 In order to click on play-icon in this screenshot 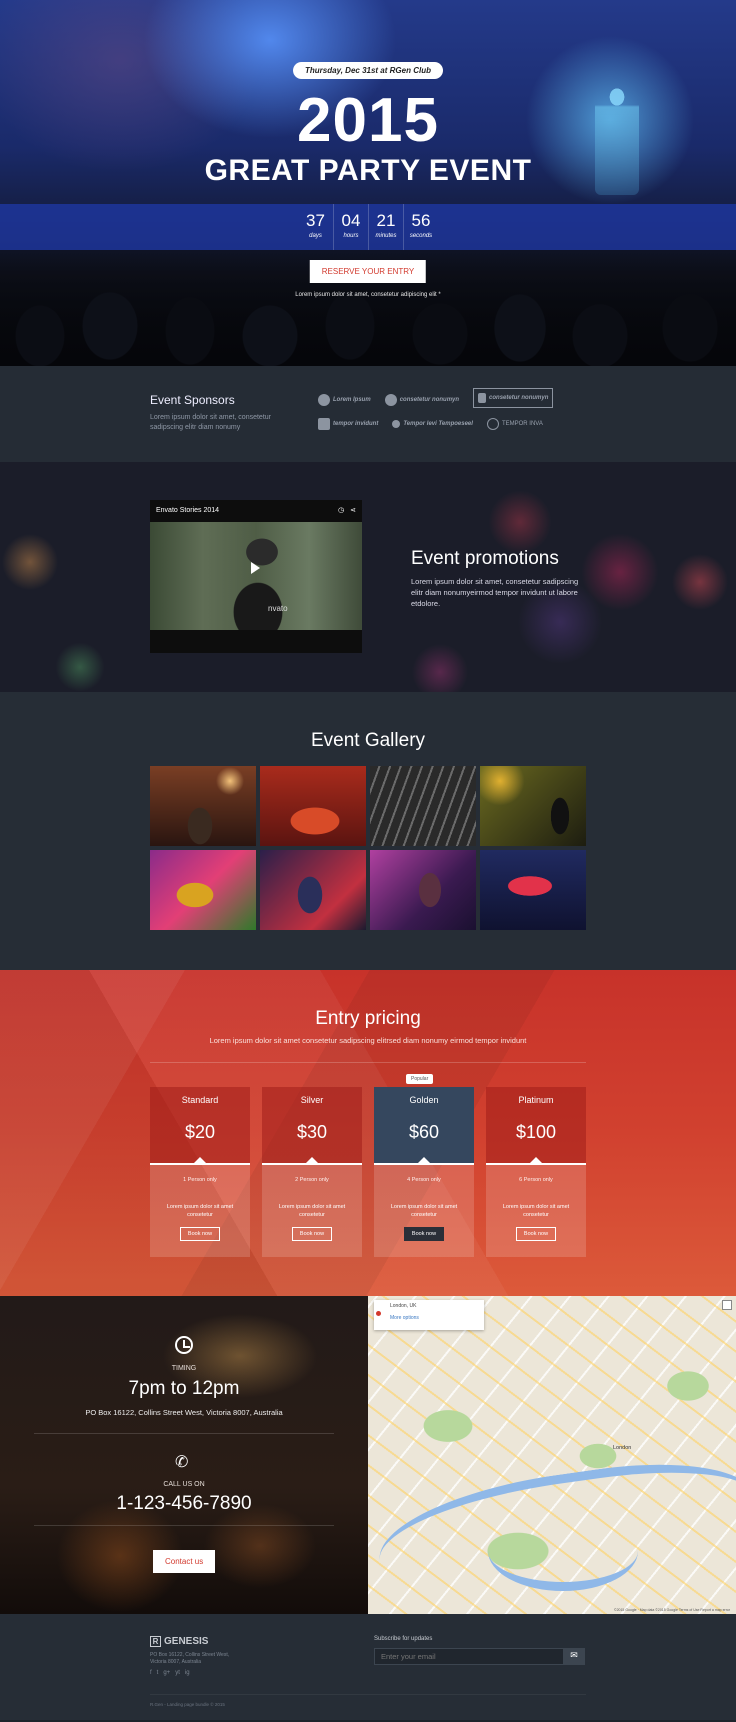, I will do `click(255, 568)`.